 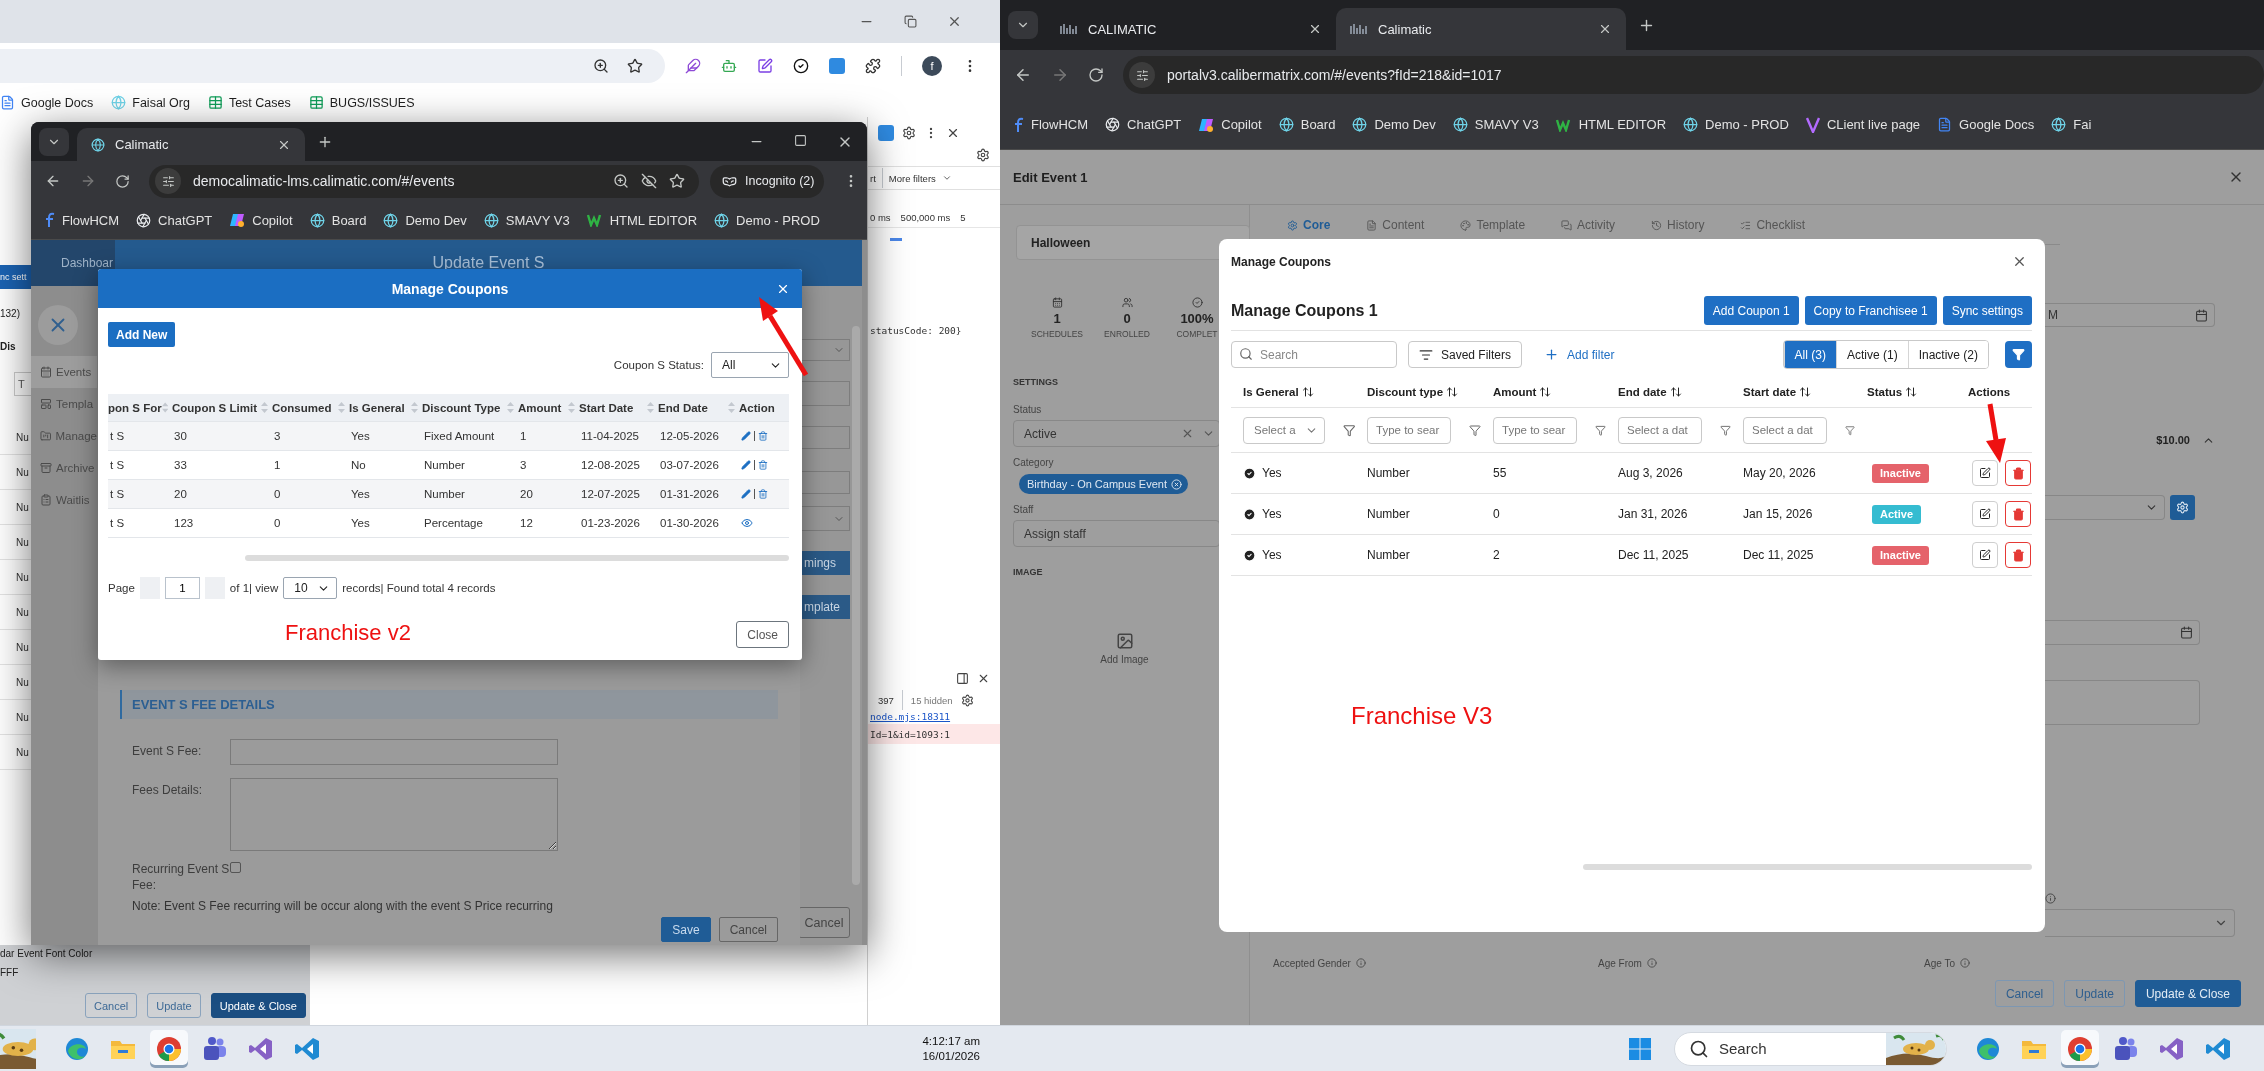 I want to click on action-button: mplate, so click(x=826, y=607).